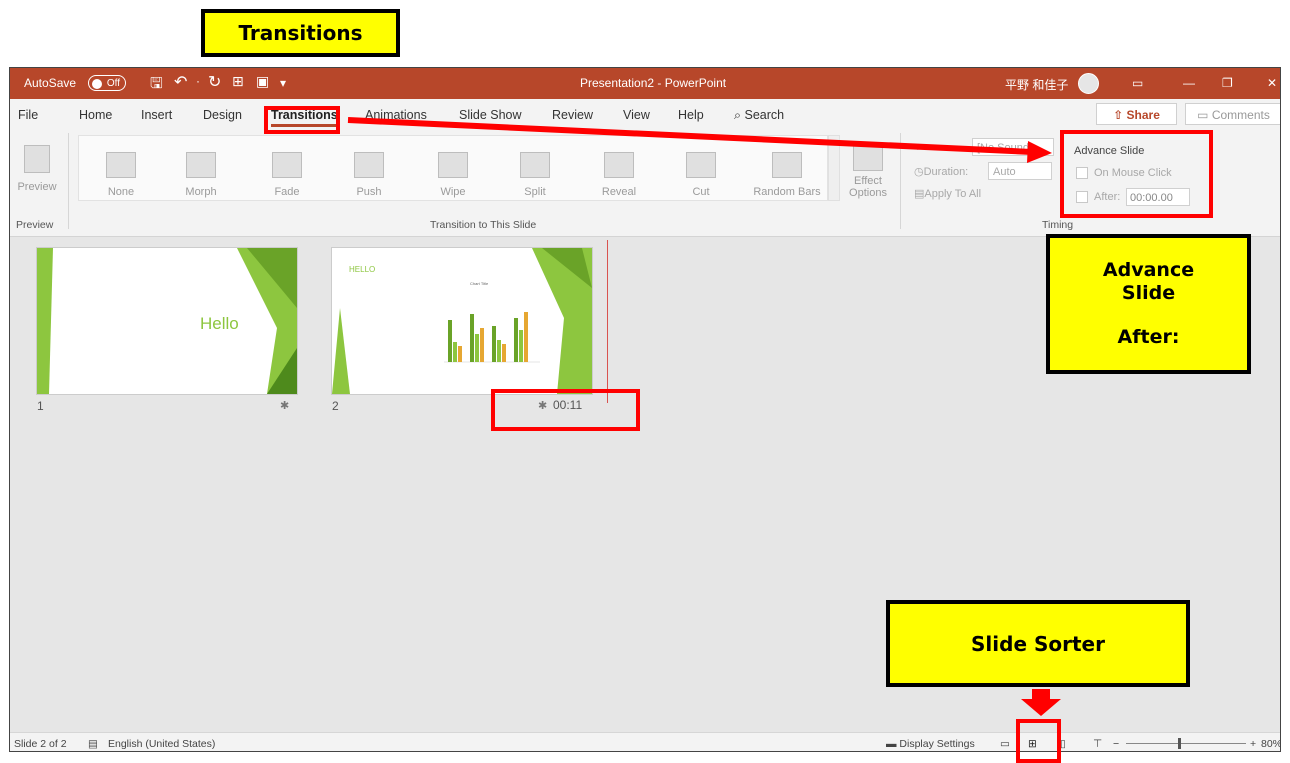 The width and height of the screenshot is (1290, 763). What do you see at coordinates (1148, 304) in the screenshot?
I see `advance-slide-callout: Advance Slide After:` at bounding box center [1148, 304].